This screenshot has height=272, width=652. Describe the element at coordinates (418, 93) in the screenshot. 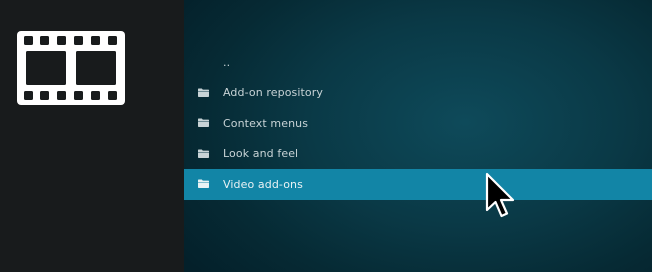

I see `list-item-addon-repository: Add-on repository` at that location.